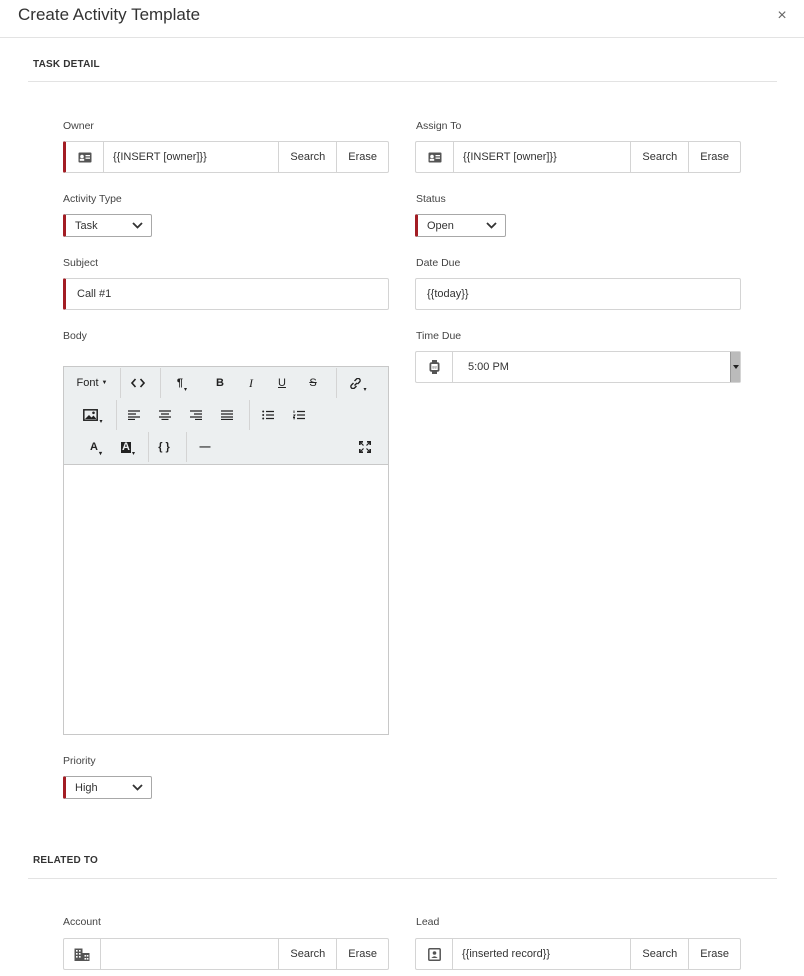 This screenshot has width=804, height=976. Describe the element at coordinates (107, 787) in the screenshot. I see `priority-select: High` at that location.